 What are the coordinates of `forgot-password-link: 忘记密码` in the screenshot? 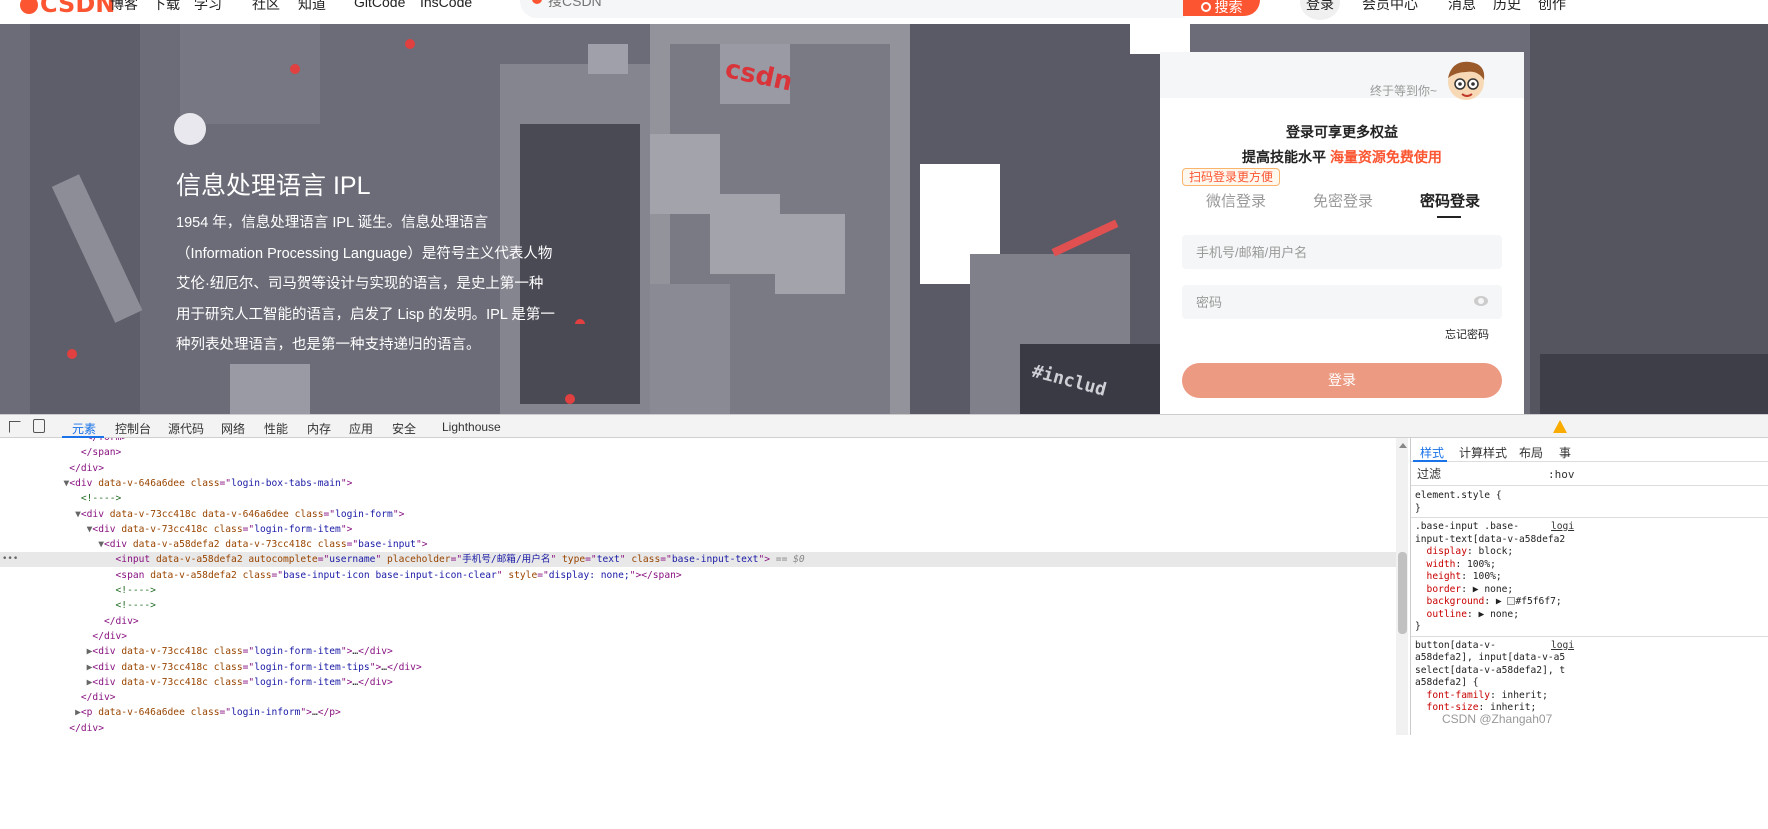 It's located at (1467, 334).